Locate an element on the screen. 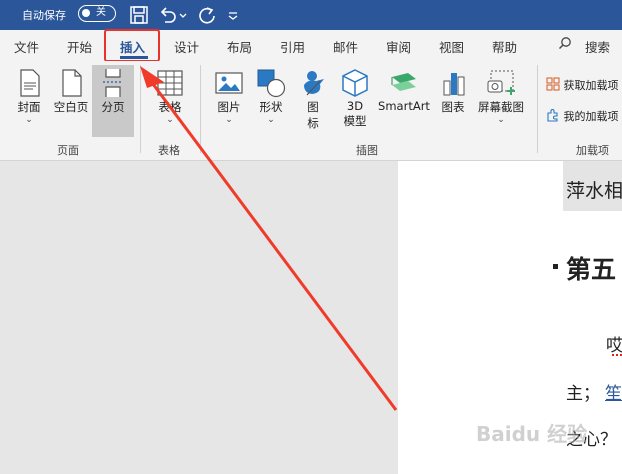  tab-home: 开始 is located at coordinates (79, 46).